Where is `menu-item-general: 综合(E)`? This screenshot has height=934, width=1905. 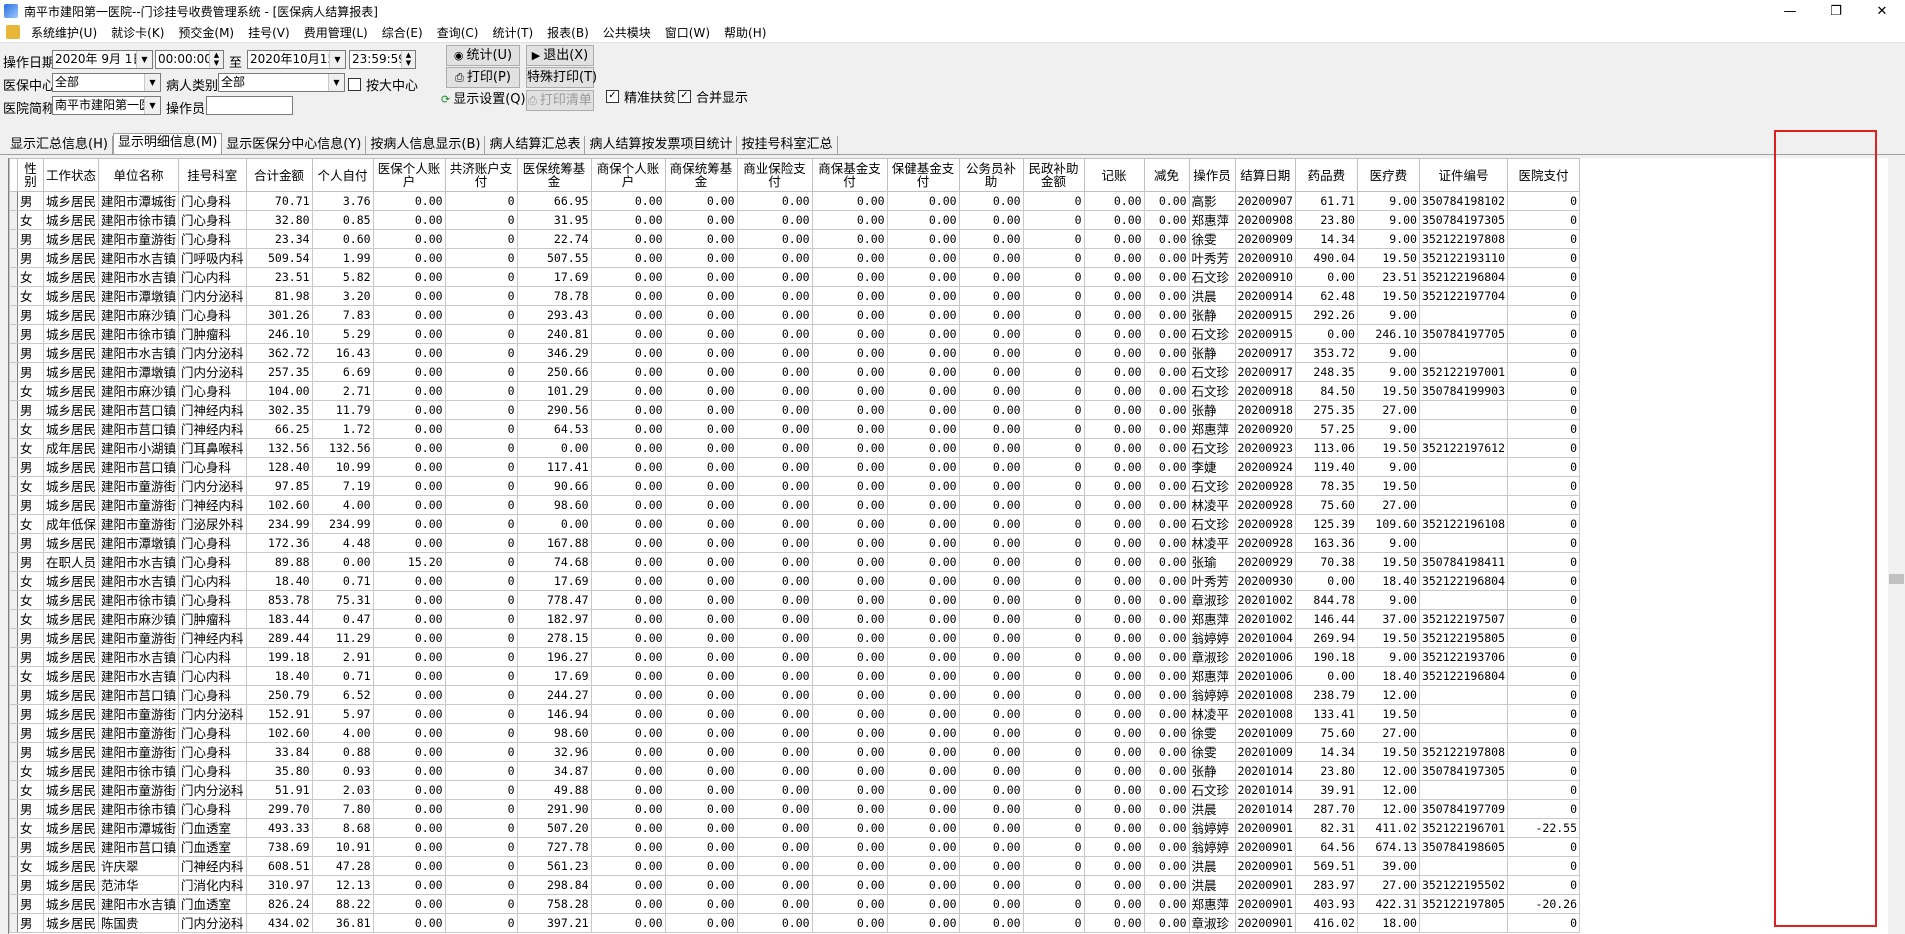 menu-item-general: 综合(E) is located at coordinates (402, 32).